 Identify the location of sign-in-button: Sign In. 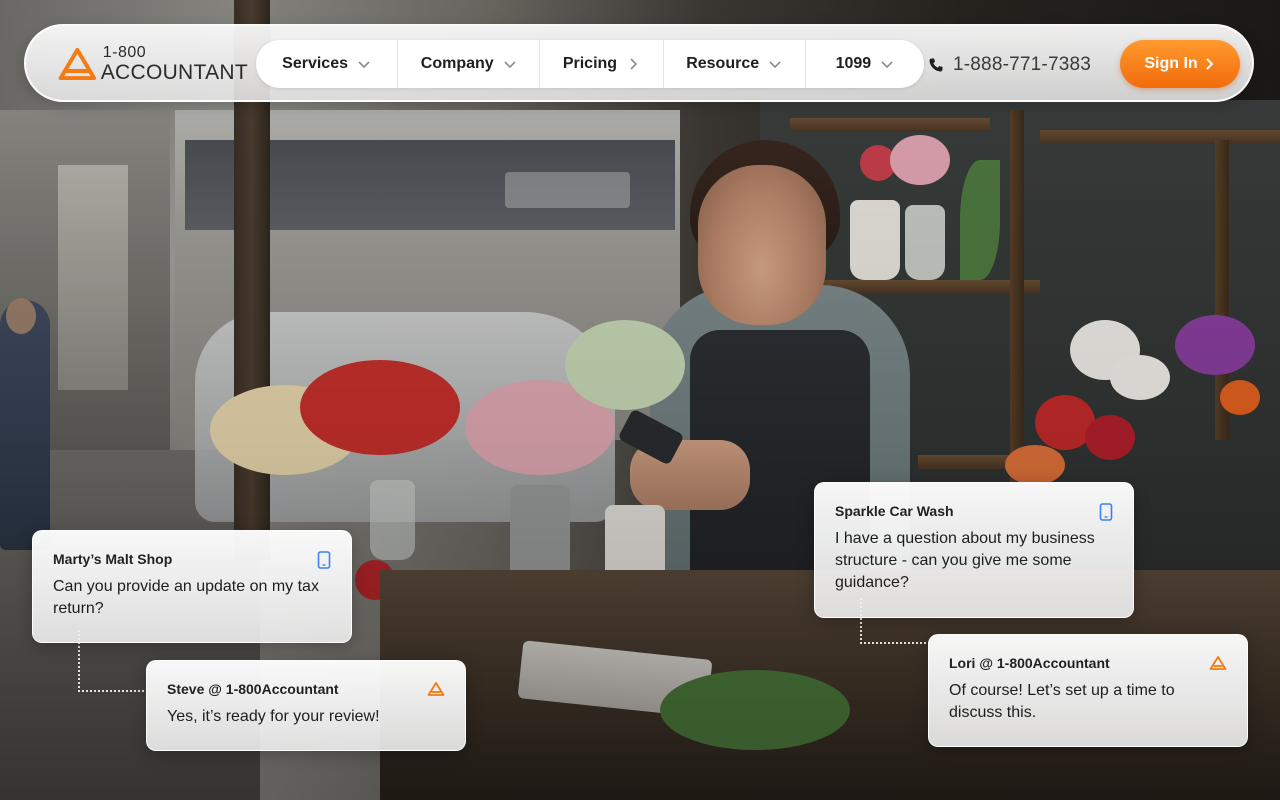
(1180, 64).